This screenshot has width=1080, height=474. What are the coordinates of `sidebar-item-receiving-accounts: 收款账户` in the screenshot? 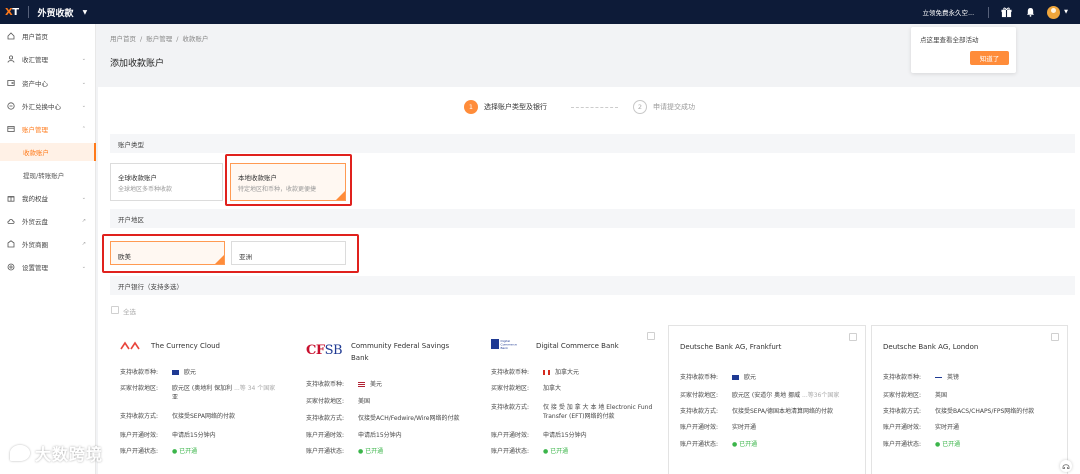 It's located at (48, 152).